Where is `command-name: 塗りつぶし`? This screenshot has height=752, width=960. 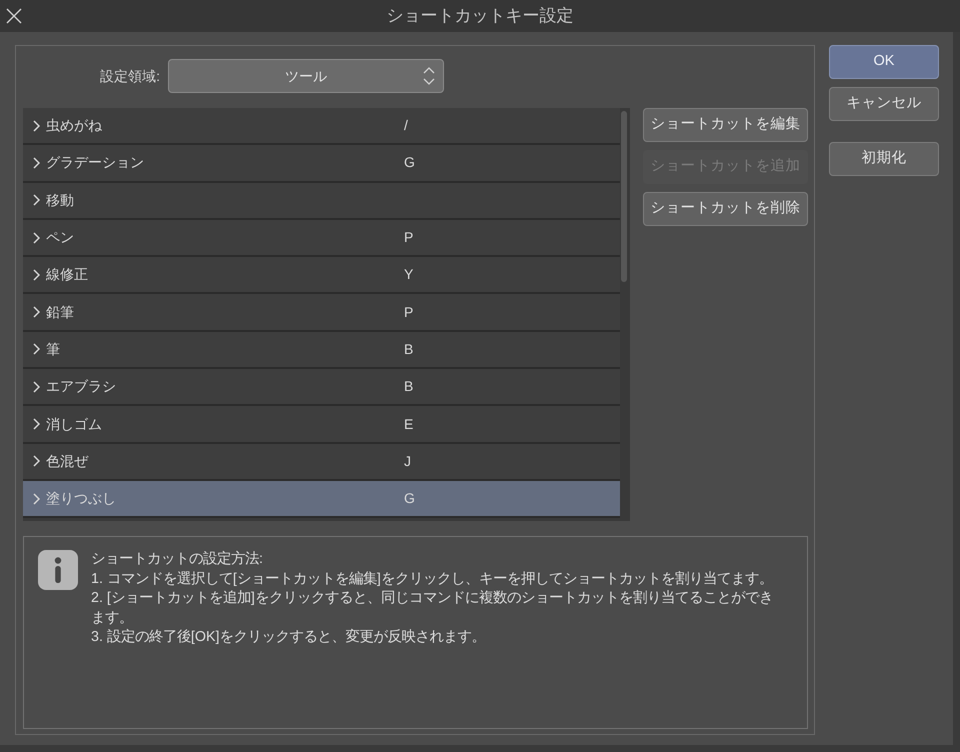 command-name: 塗りつぶし is located at coordinates (81, 498).